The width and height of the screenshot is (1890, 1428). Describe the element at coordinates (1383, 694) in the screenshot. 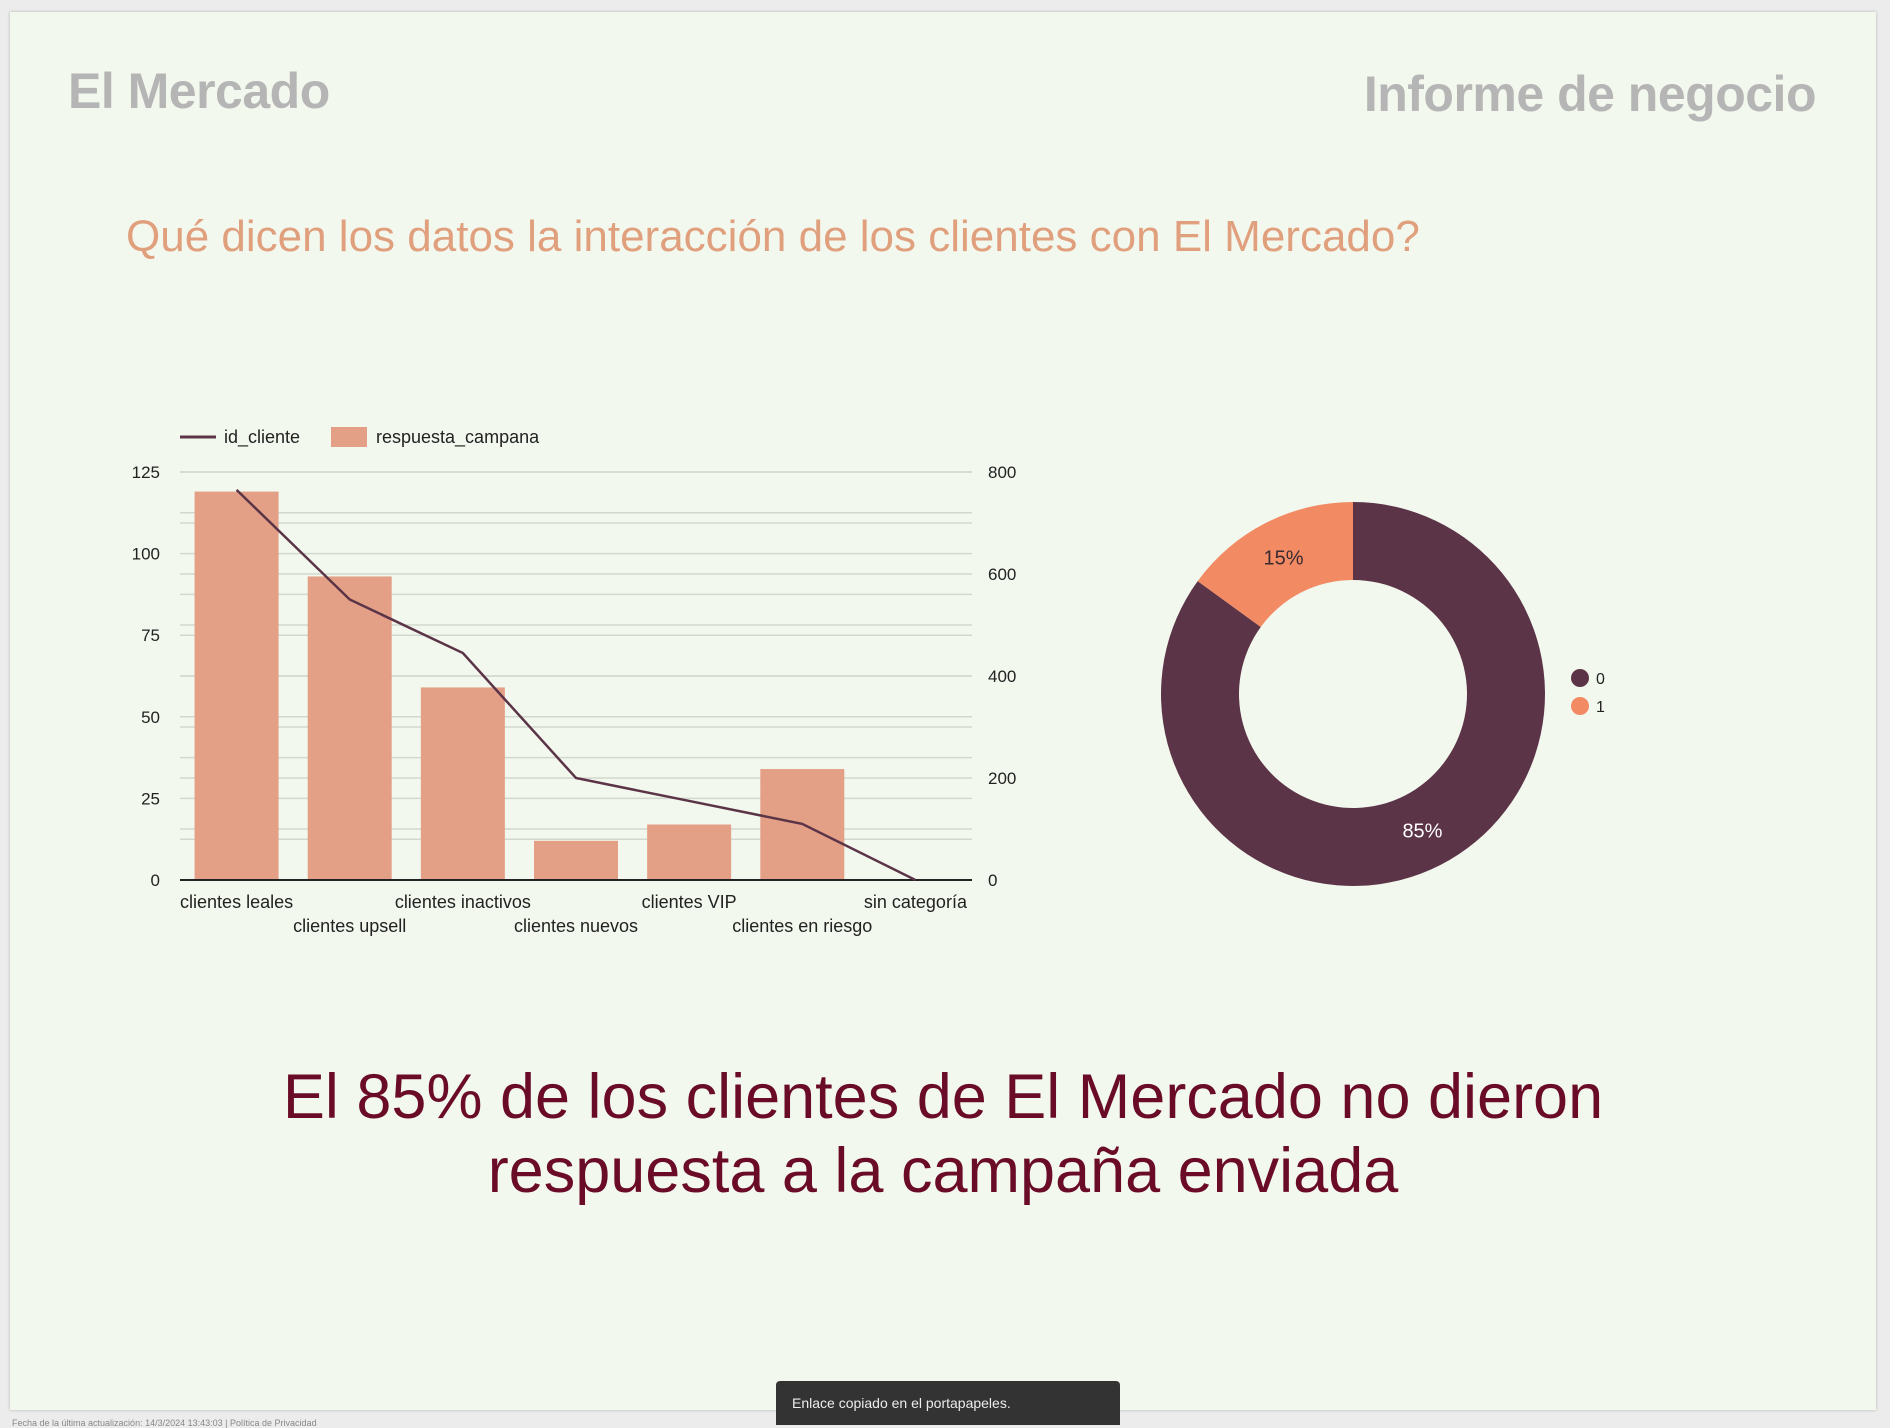

I see `donut-chart: 85% 15% 0 1` at that location.